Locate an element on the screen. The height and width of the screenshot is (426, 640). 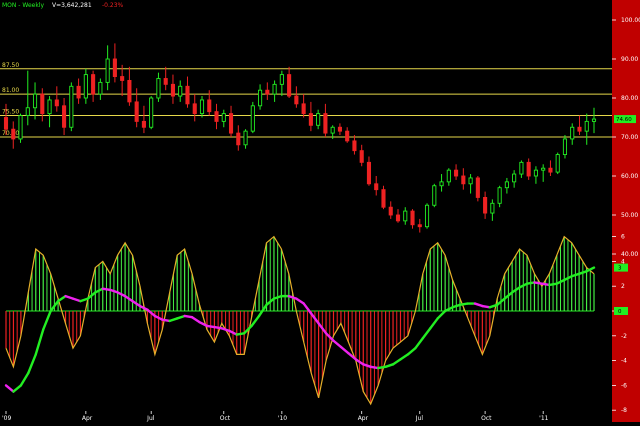
price-tick-label: 100.00 is located at coordinates (630, 20).